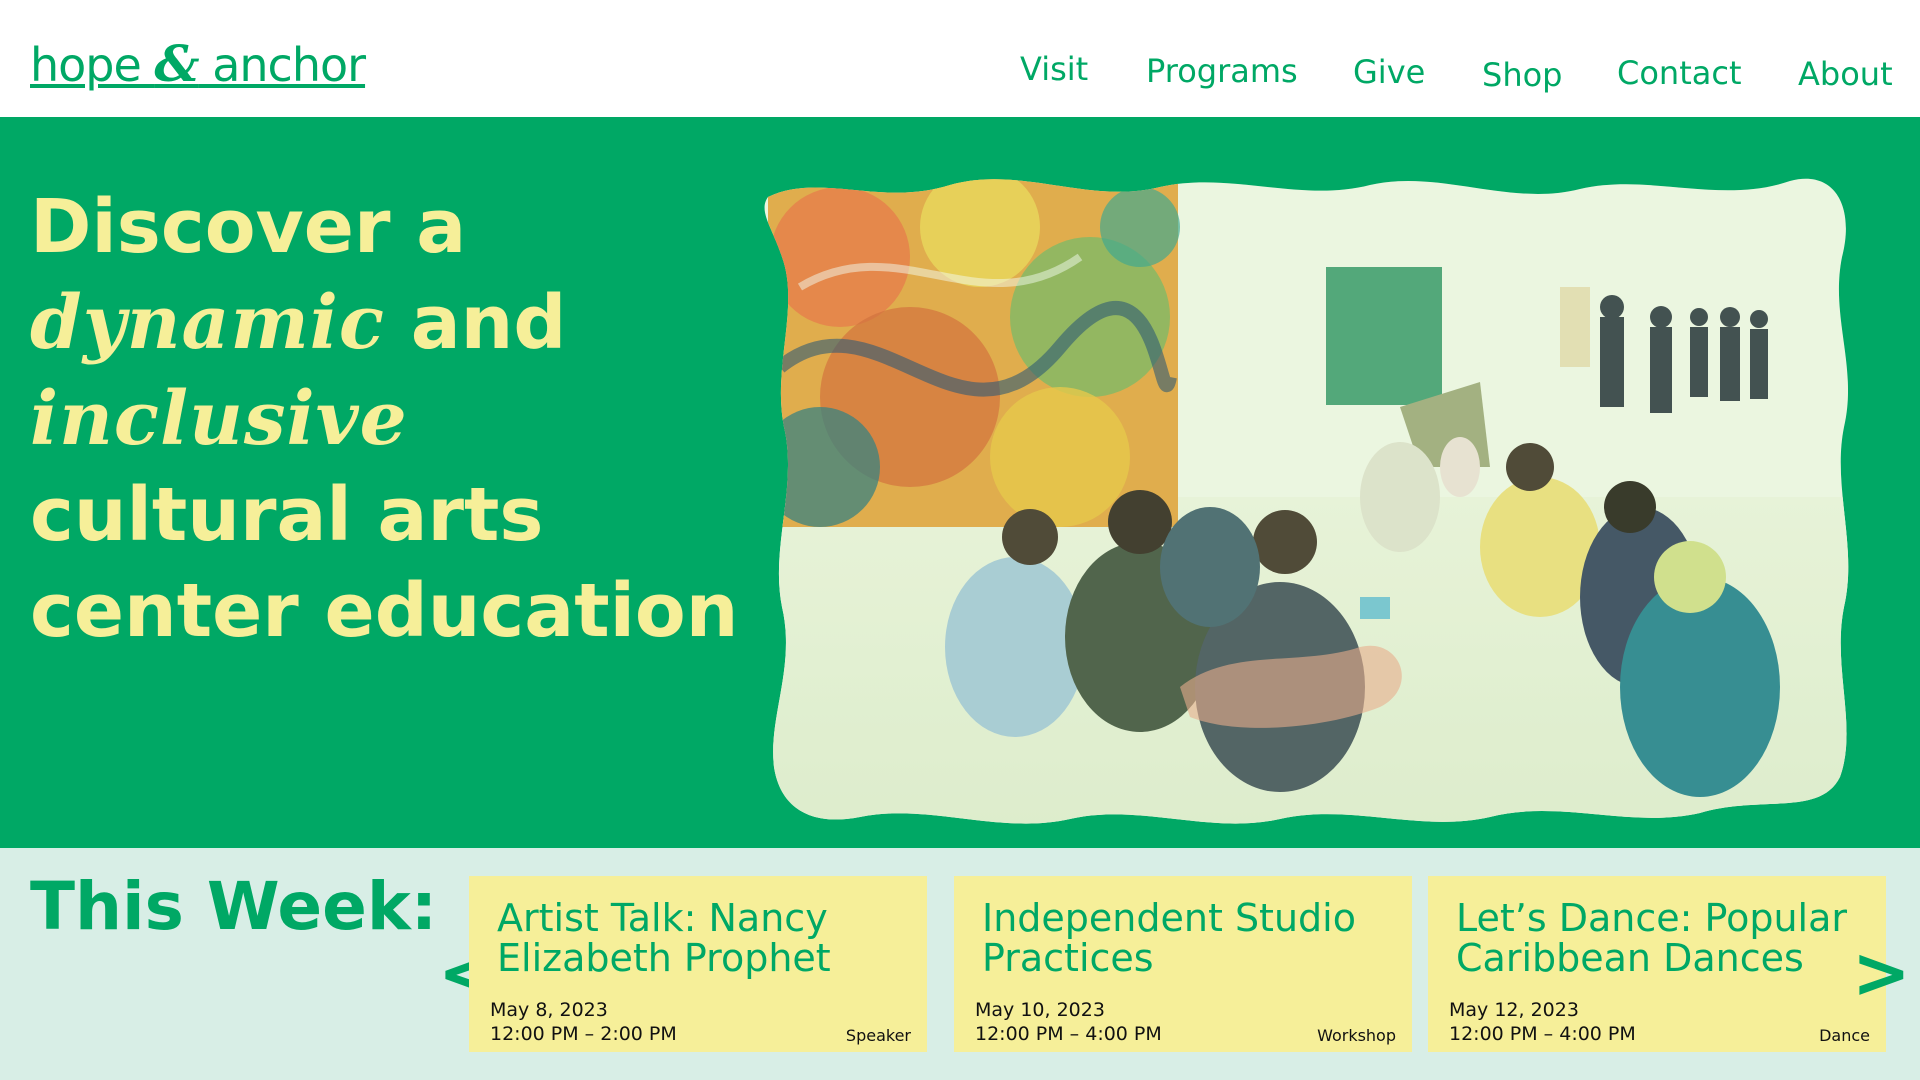 This screenshot has height=1080, width=1920. I want to click on this-week-title: This Week:, so click(234, 906).